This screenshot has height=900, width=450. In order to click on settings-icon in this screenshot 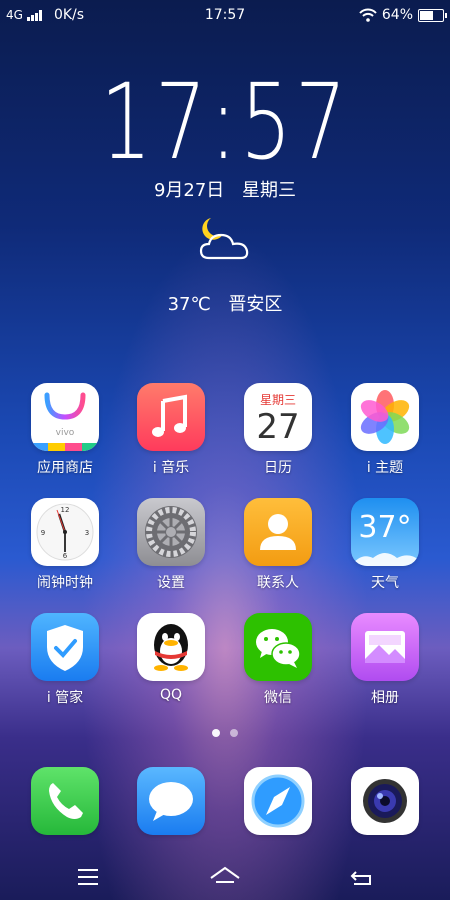, I will do `click(171, 532)`.